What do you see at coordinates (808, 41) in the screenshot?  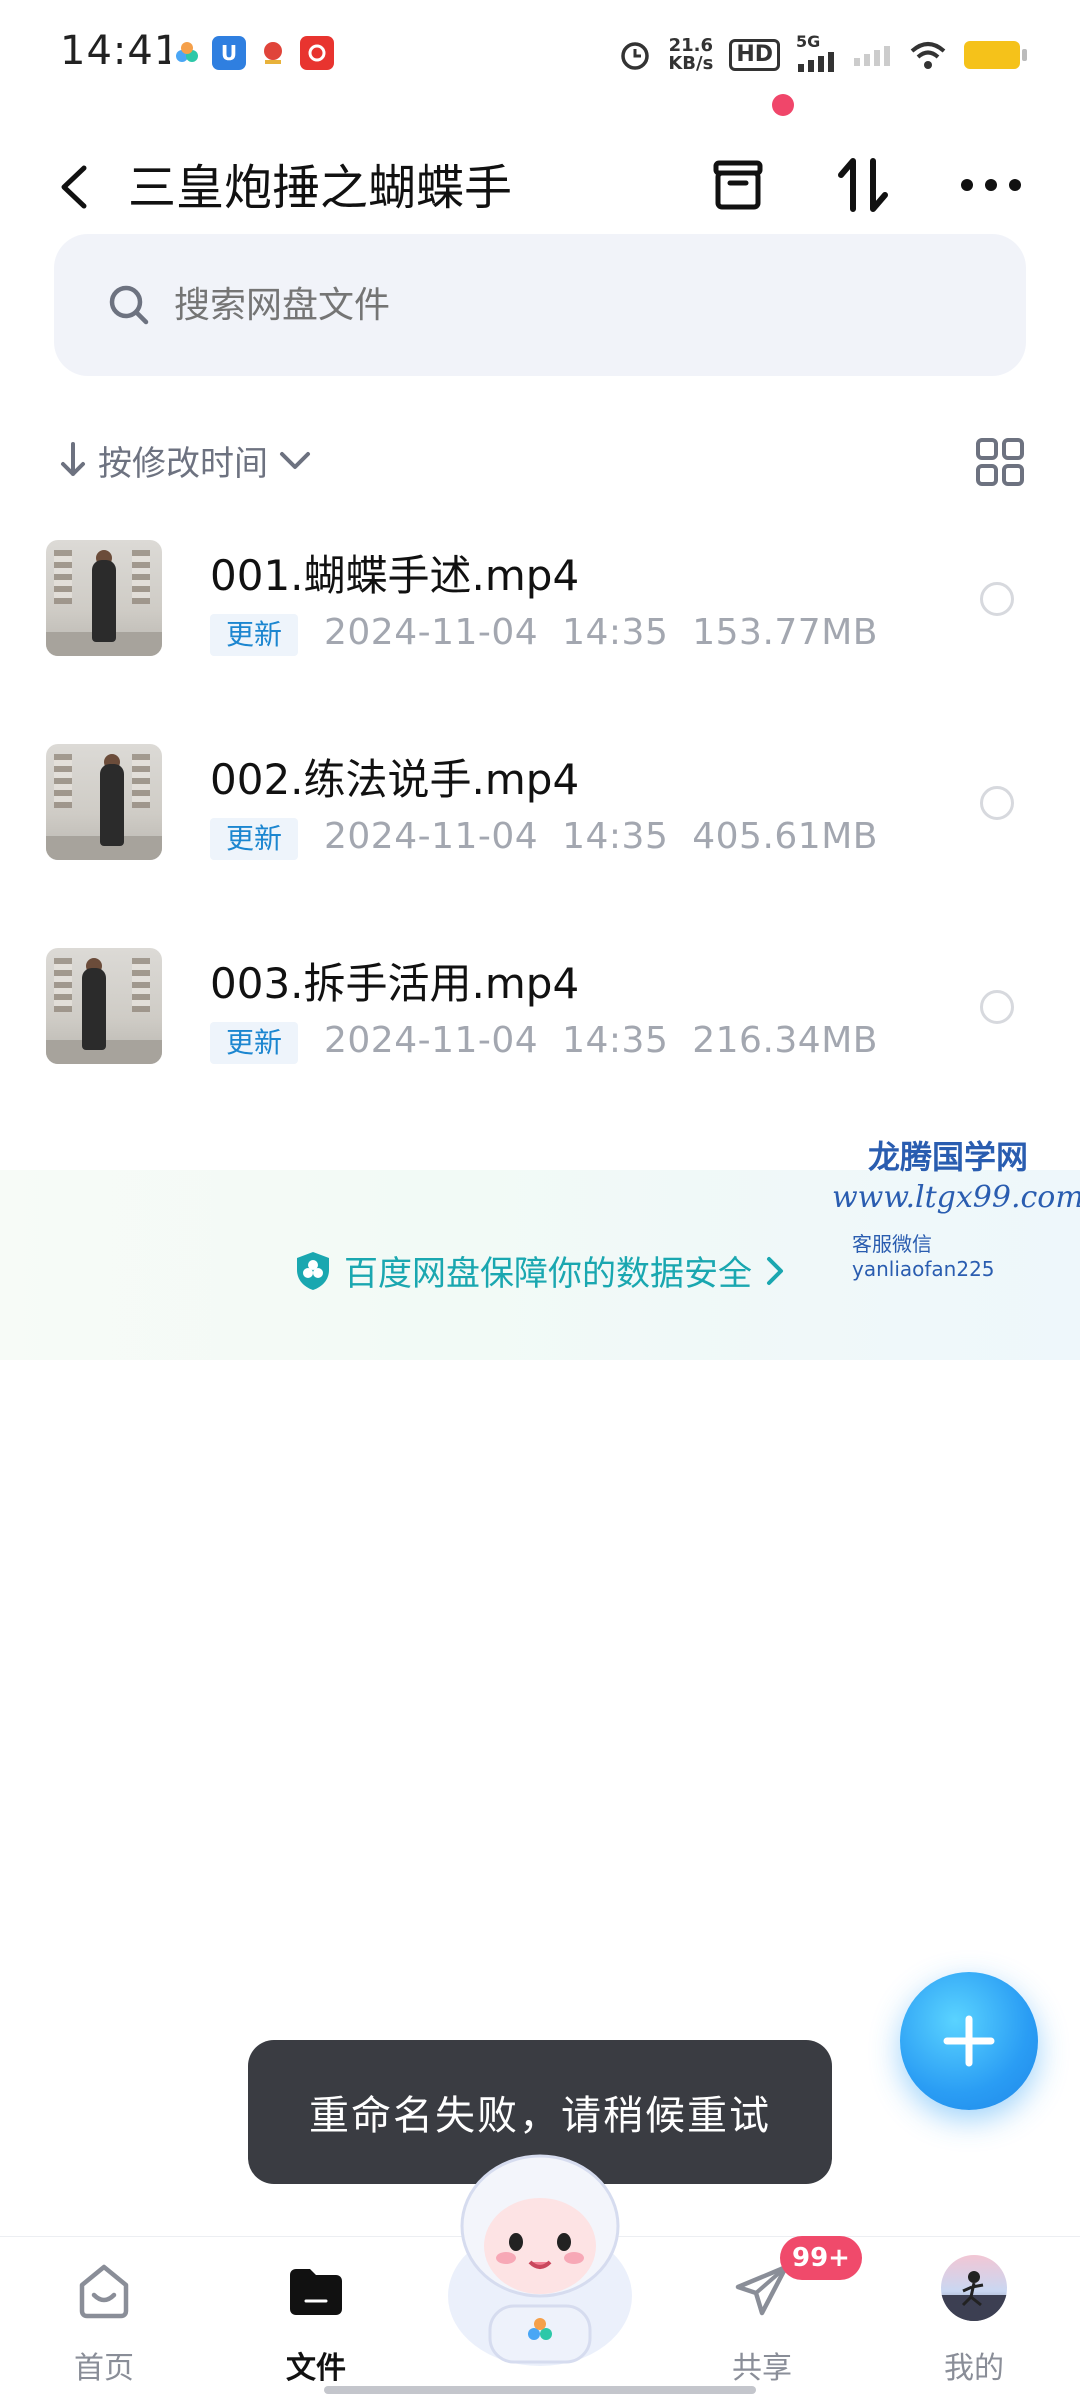 I see `network-type-label: 5G` at bounding box center [808, 41].